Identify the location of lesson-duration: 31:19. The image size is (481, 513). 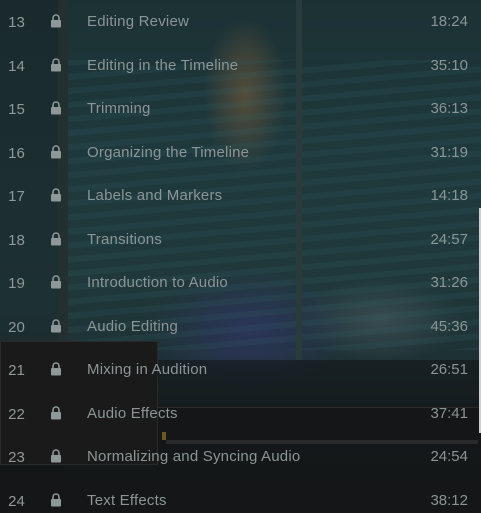
(449, 152).